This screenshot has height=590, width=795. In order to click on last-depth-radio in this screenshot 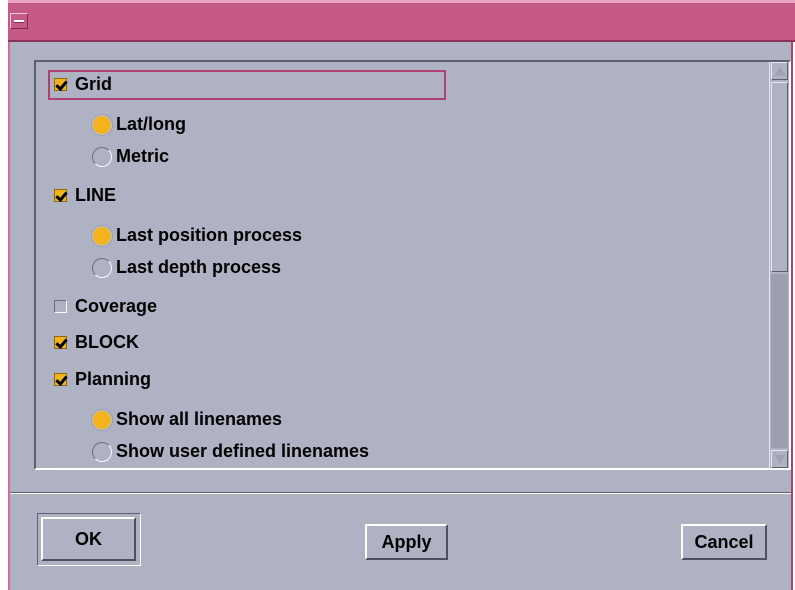, I will do `click(102, 267)`.